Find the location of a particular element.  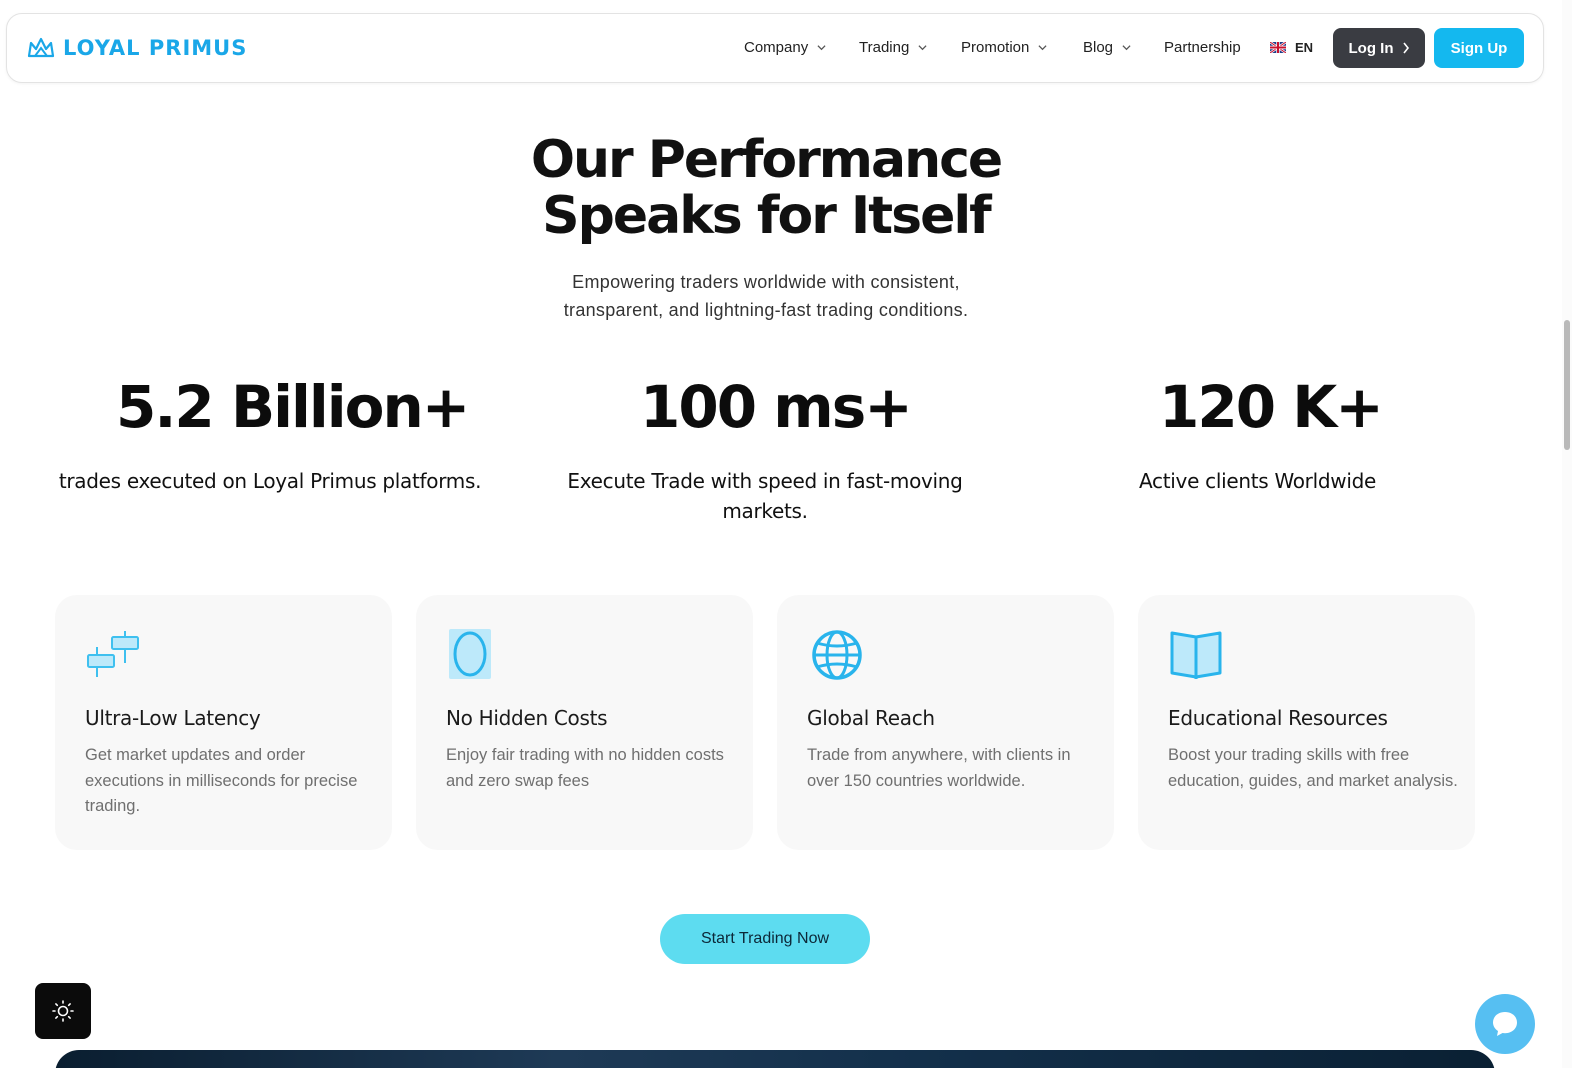

nav-item-label: Blog is located at coordinates (1098, 47).